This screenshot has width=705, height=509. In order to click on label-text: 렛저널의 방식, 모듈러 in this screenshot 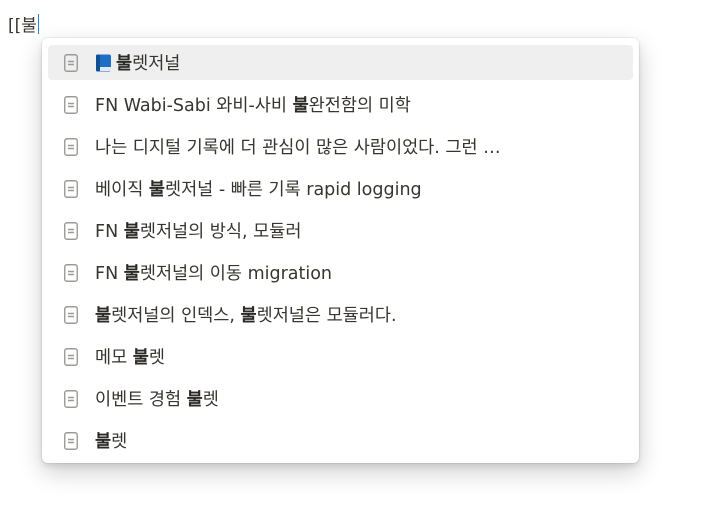, I will do `click(220, 232)`.